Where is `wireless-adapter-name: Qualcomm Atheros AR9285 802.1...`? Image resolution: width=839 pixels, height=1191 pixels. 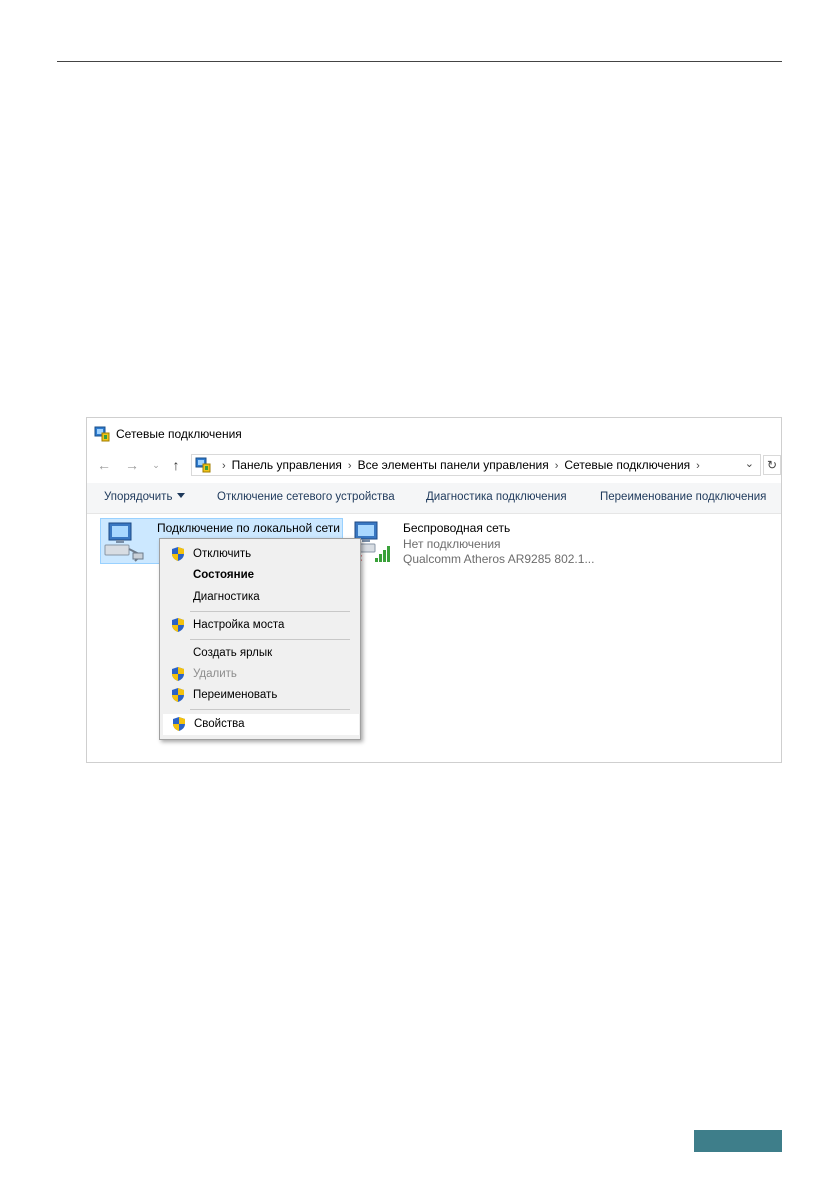 wireless-adapter-name: Qualcomm Atheros AR9285 802.1... is located at coordinates (499, 559).